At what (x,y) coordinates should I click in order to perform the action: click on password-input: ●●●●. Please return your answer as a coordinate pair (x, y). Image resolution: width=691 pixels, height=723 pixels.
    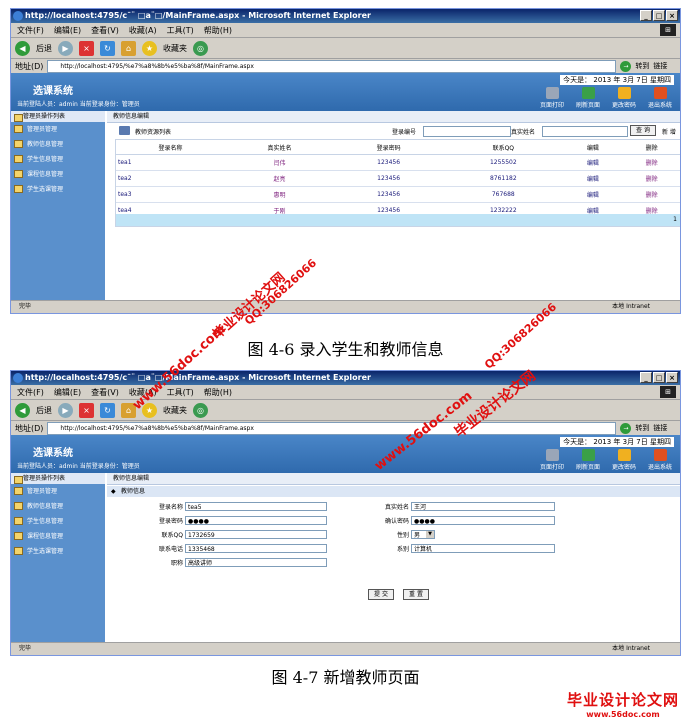
    Looking at the image, I should click on (256, 520).